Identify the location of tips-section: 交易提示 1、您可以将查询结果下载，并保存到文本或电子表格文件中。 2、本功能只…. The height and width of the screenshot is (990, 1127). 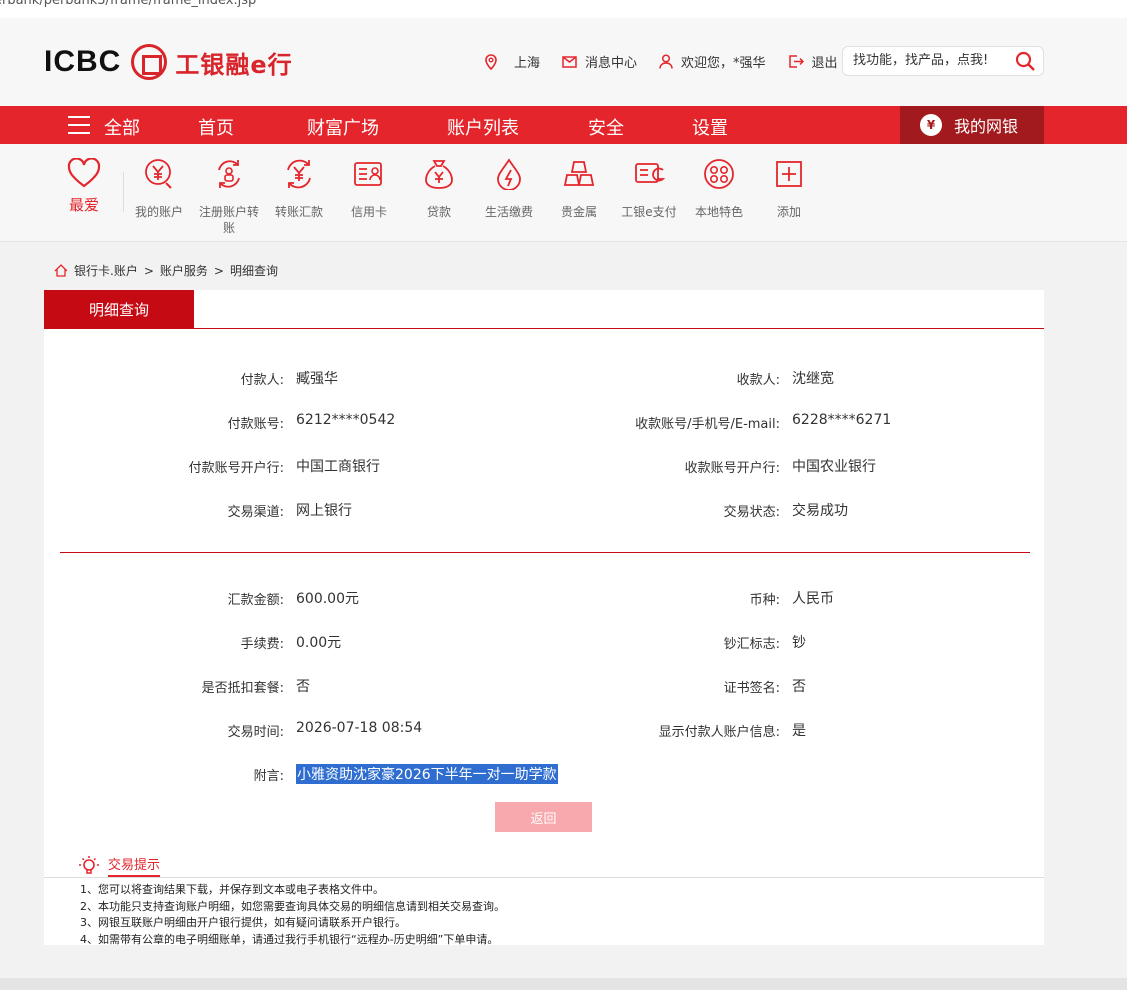
(544, 894).